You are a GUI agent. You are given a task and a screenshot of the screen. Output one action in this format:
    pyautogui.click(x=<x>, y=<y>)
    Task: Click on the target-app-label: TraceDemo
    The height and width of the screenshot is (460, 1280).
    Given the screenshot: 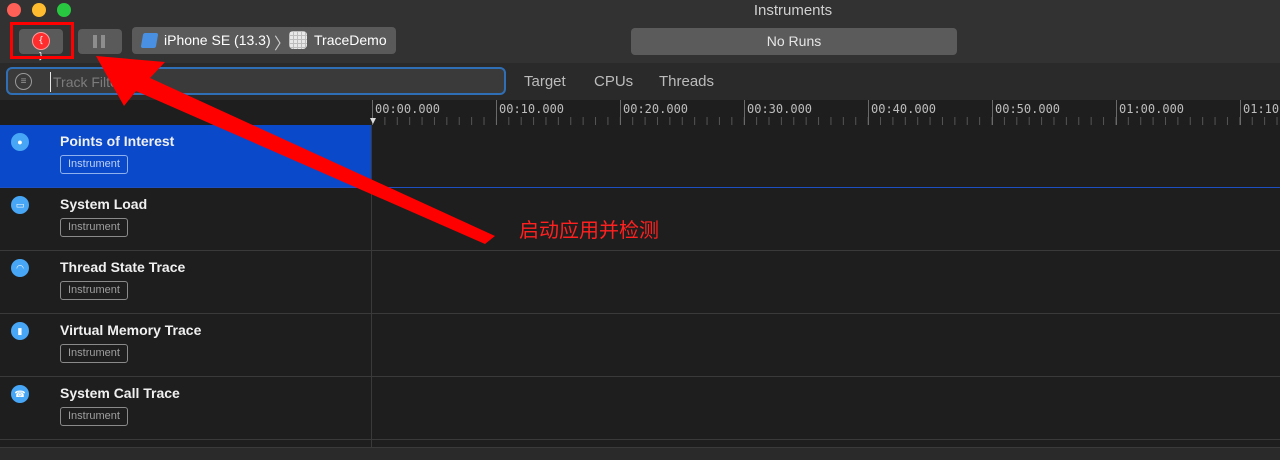 What is the action you would take?
    pyautogui.click(x=350, y=40)
    